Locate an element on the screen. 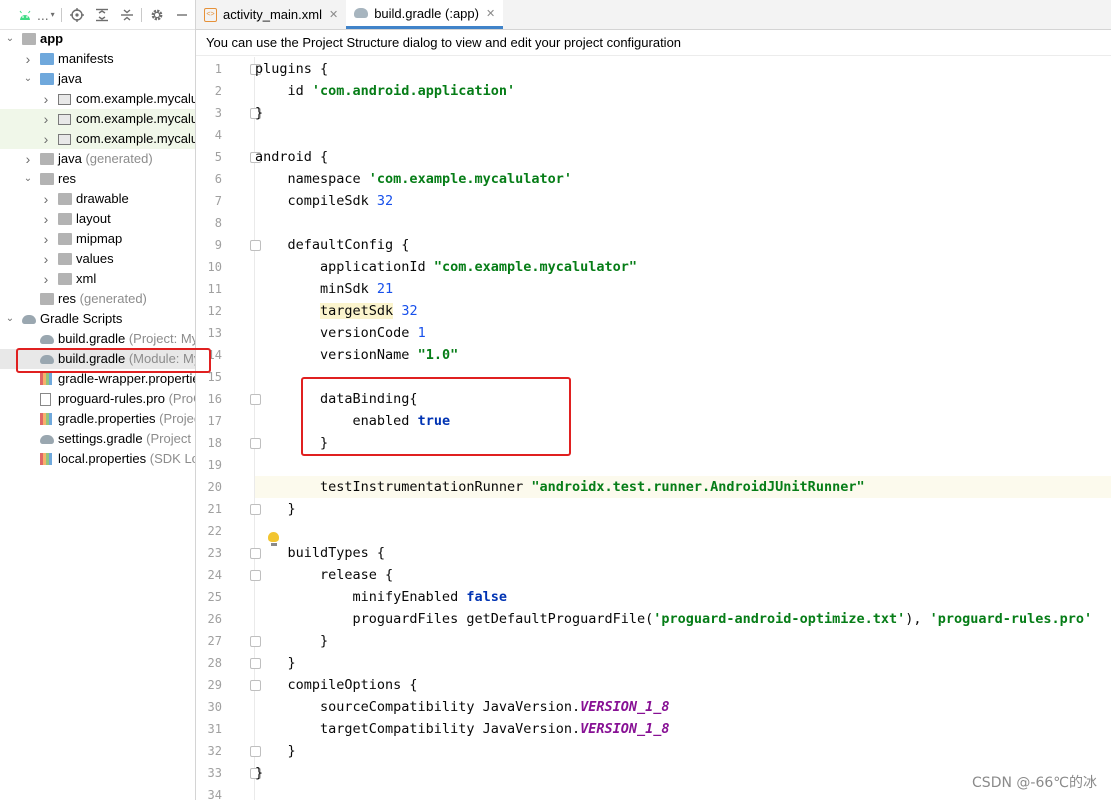  line-number: 21 is located at coordinates (214, 509).